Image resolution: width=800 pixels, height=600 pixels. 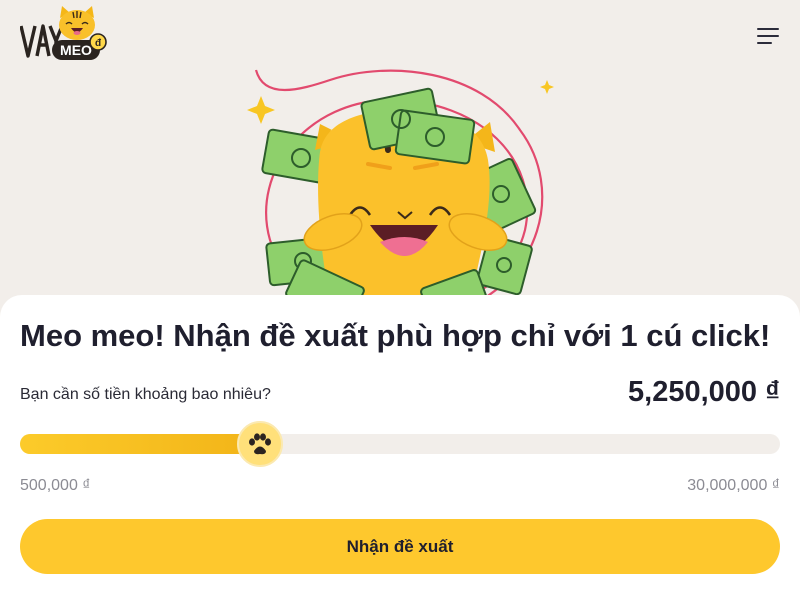 What do you see at coordinates (400, 546) in the screenshot?
I see `get-suggestion-button: Nhận đề xuất` at bounding box center [400, 546].